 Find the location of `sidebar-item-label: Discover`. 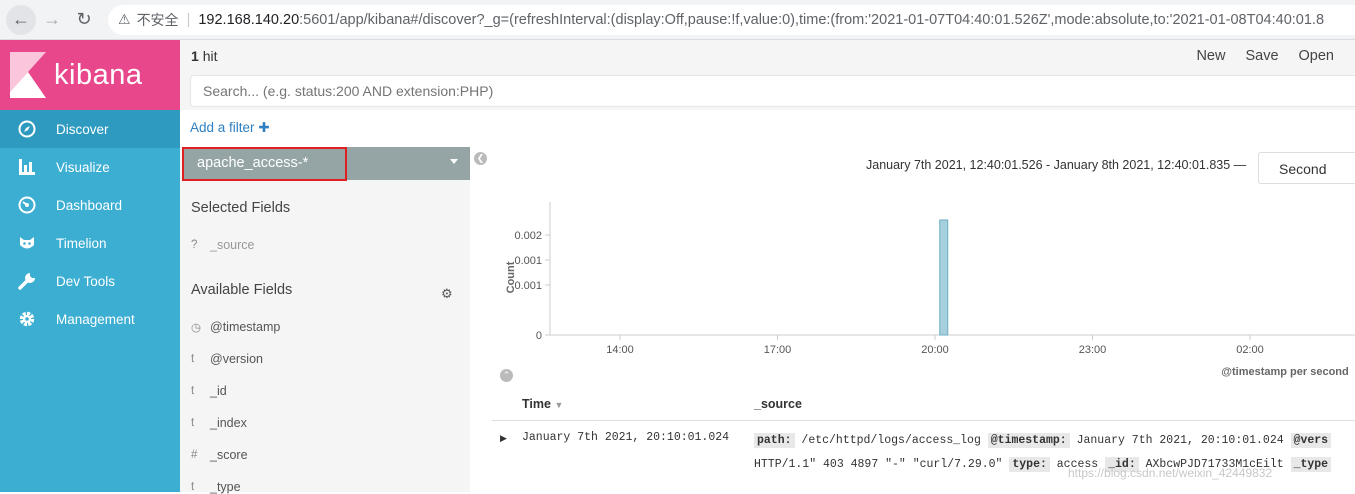

sidebar-item-label: Discover is located at coordinates (82, 129).